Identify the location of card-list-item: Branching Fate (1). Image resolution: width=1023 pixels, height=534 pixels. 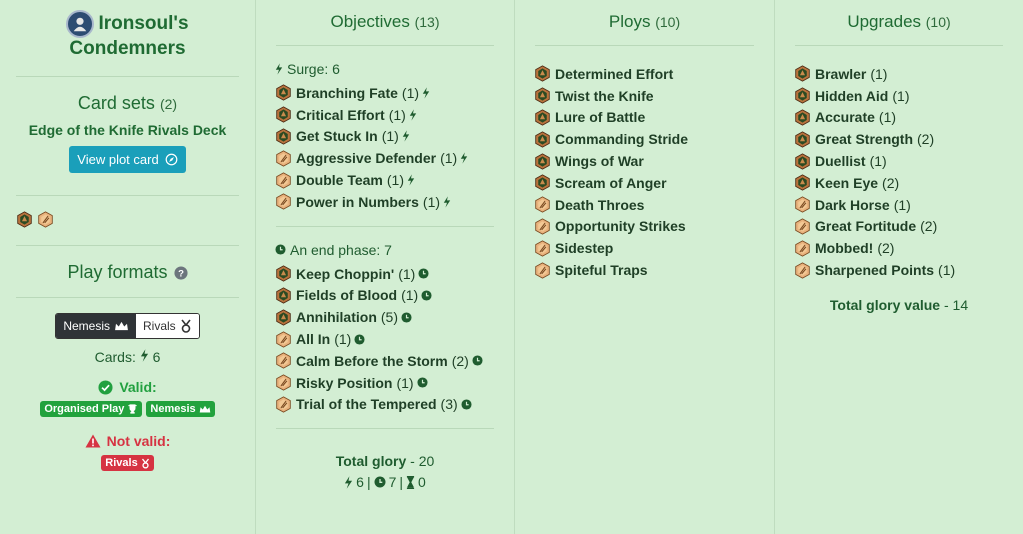
(394, 93).